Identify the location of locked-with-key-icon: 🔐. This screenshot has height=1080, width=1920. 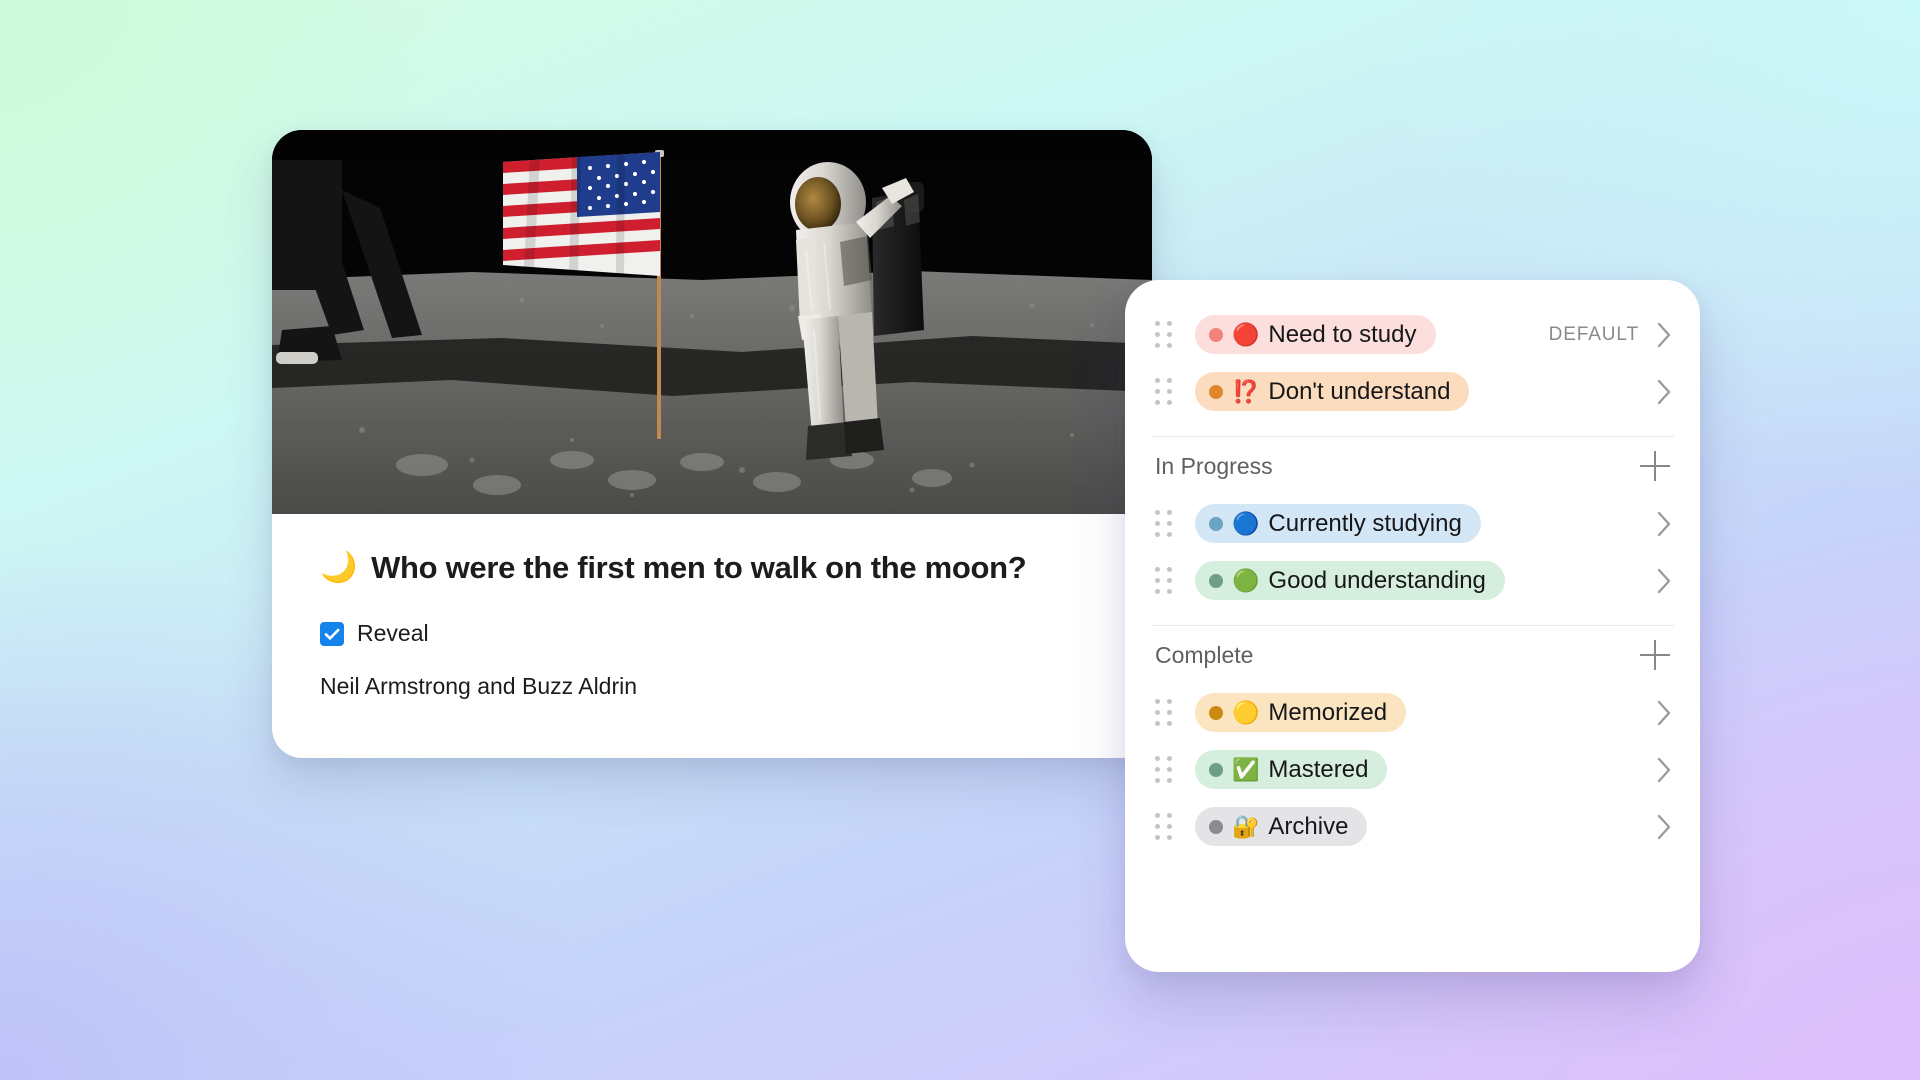
(1246, 826).